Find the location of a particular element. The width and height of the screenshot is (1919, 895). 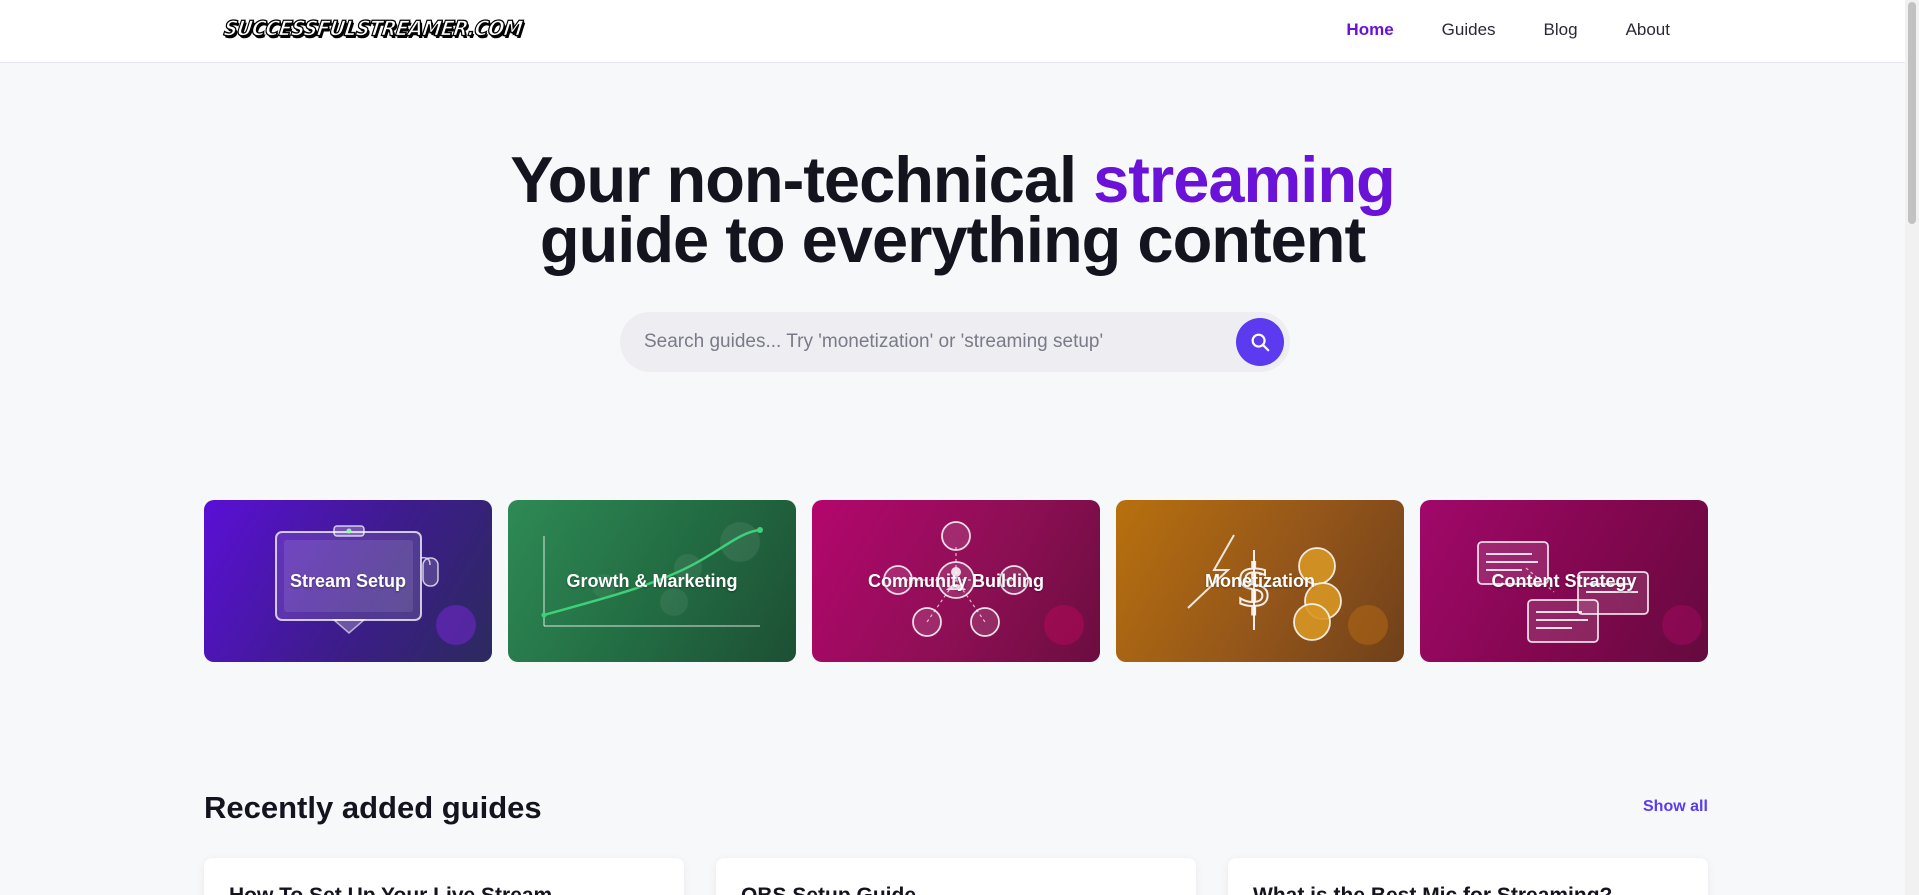

category-label: Content Strategy is located at coordinates (1564, 580).